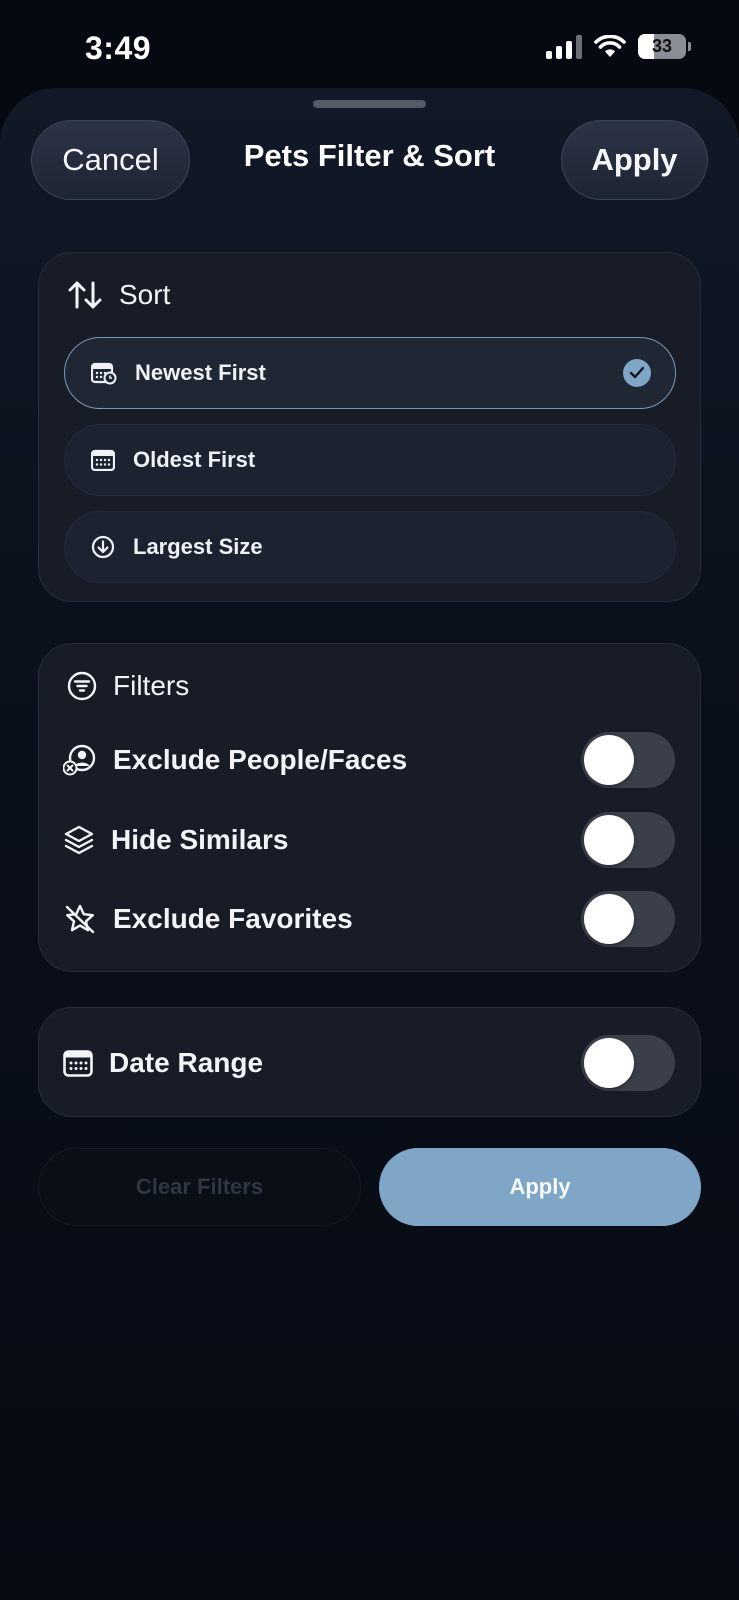  Describe the element at coordinates (200, 372) in the screenshot. I see `sort-option-label: Newest First` at that location.